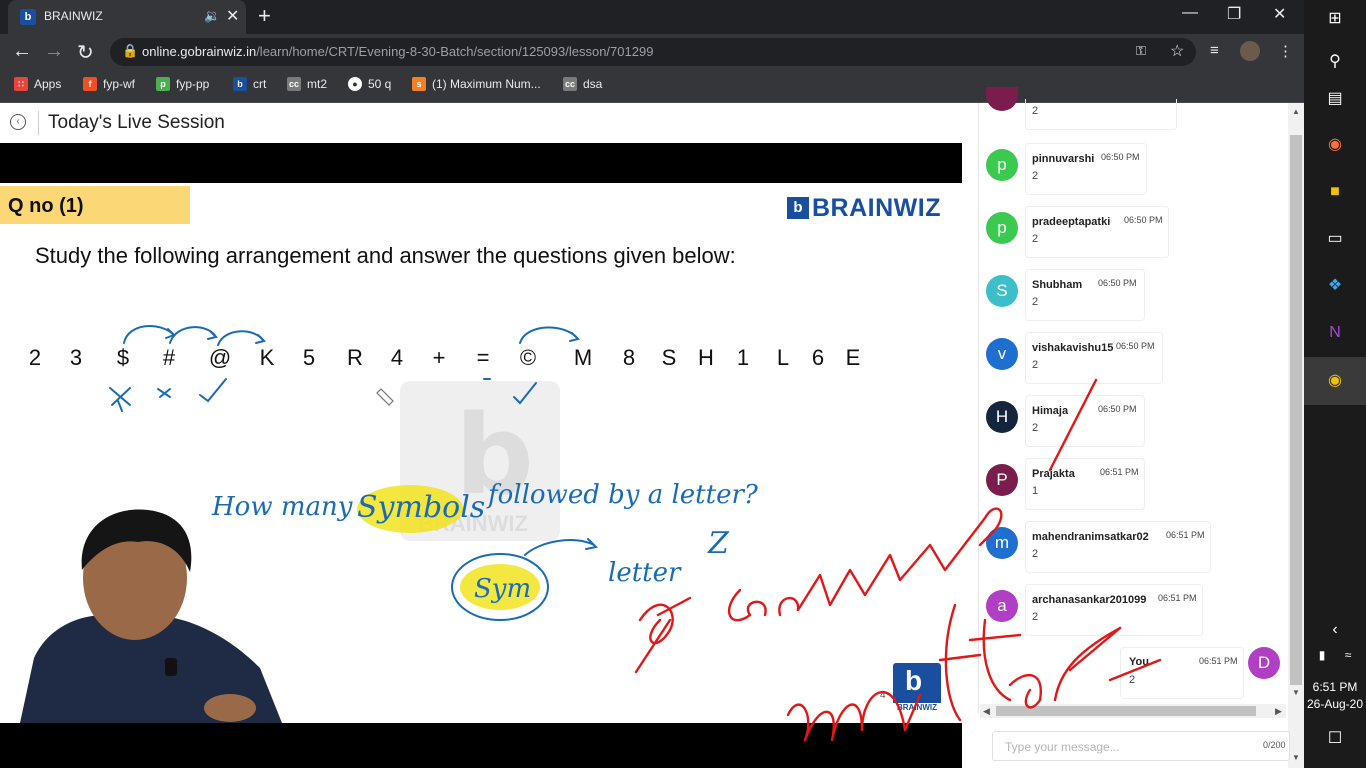  What do you see at coordinates (582, 84) in the screenshot?
I see `bookmark-dsa: cc dsa` at bounding box center [582, 84].